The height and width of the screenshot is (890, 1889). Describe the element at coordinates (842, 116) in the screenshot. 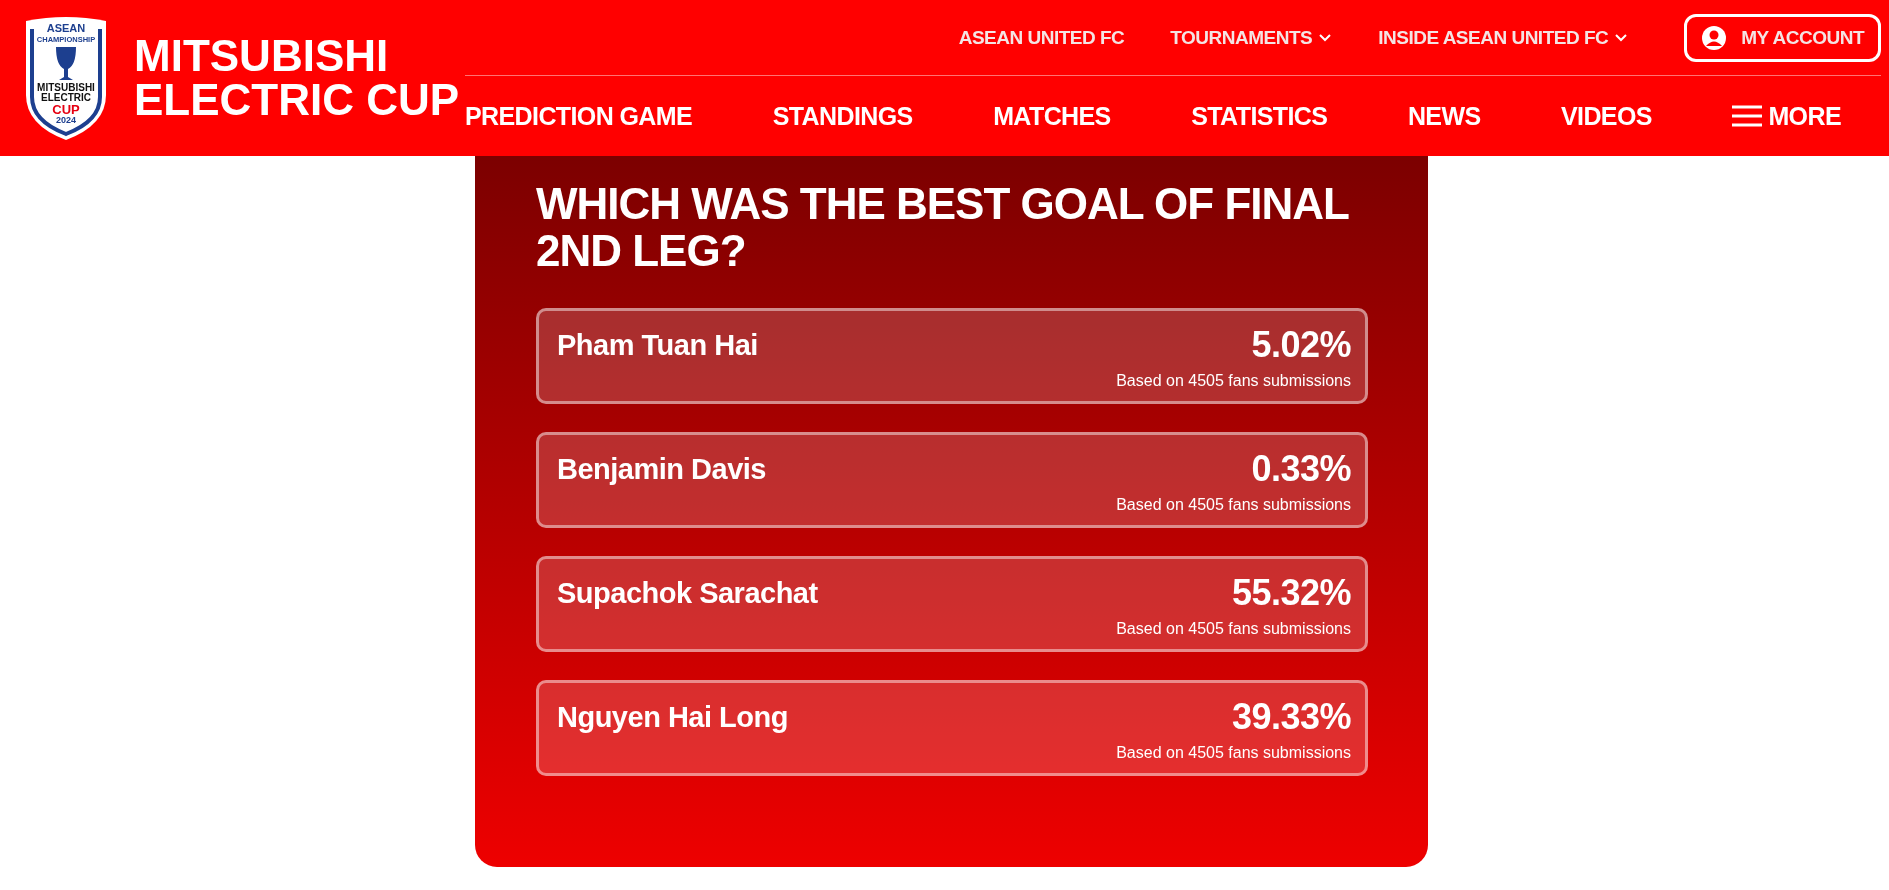

I see `nav-link: STANDINGS` at that location.